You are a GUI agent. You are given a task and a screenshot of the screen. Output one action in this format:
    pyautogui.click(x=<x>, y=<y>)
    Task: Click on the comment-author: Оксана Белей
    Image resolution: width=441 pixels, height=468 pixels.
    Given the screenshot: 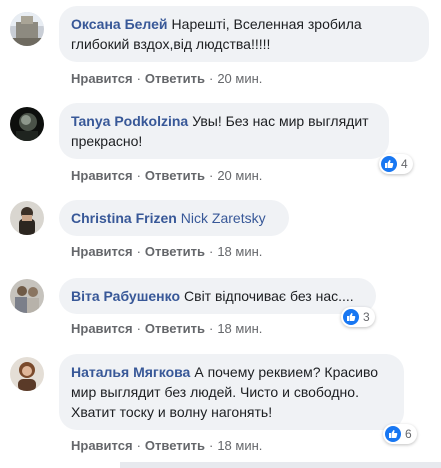 What is the action you would take?
    pyautogui.click(x=119, y=24)
    